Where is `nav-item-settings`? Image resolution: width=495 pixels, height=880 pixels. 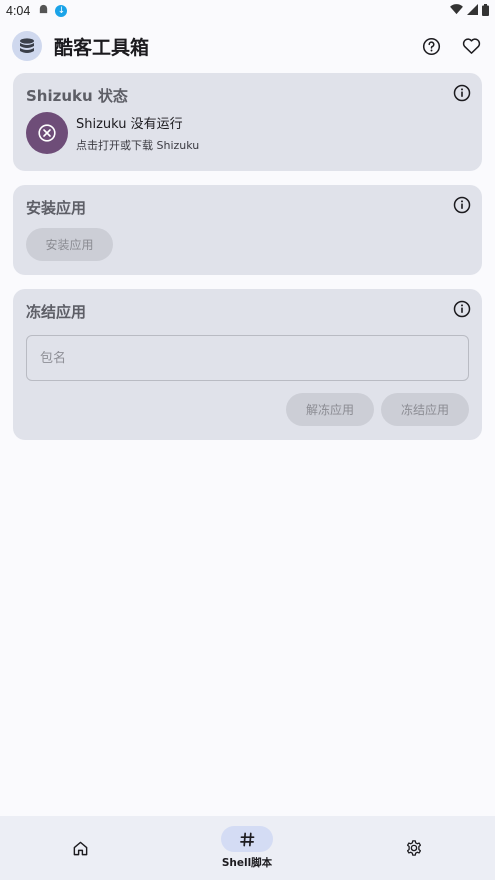
nav-item-settings is located at coordinates (414, 848).